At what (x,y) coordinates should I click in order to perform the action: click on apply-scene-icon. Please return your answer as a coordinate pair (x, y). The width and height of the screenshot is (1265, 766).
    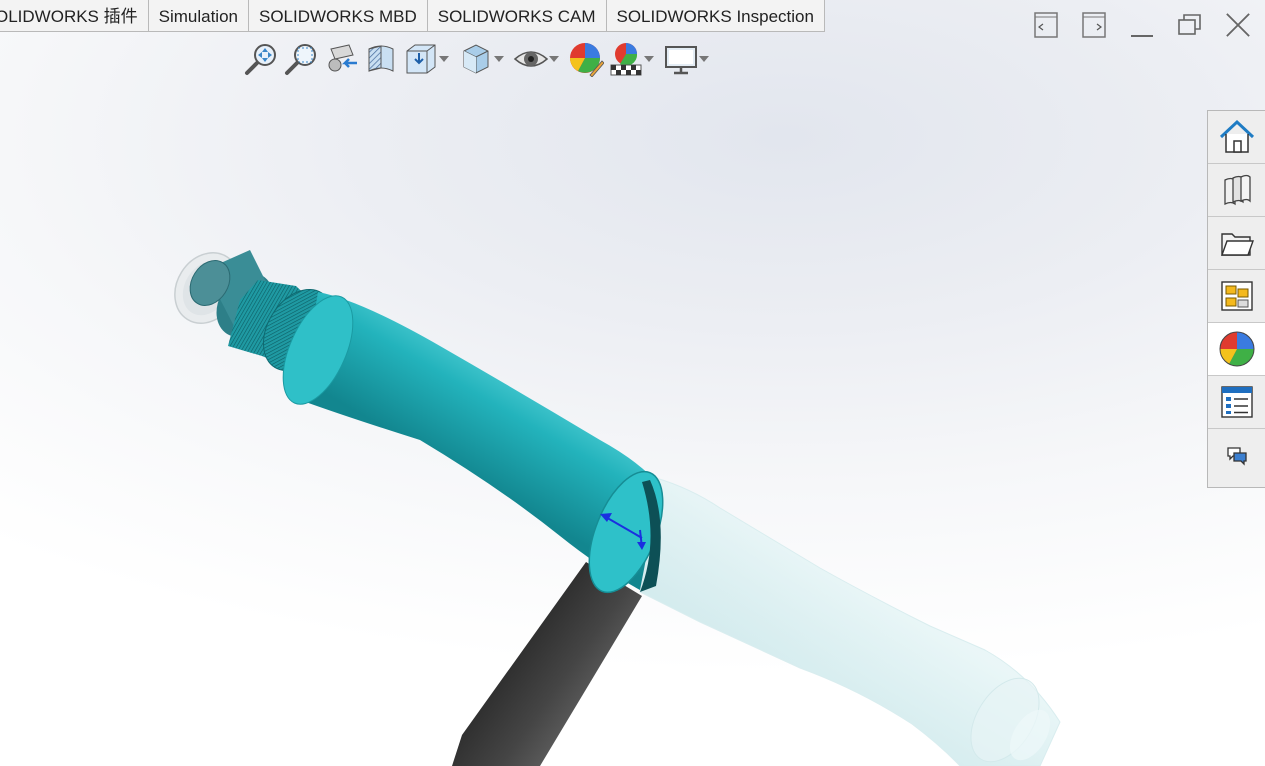
    Looking at the image, I should click on (626, 59).